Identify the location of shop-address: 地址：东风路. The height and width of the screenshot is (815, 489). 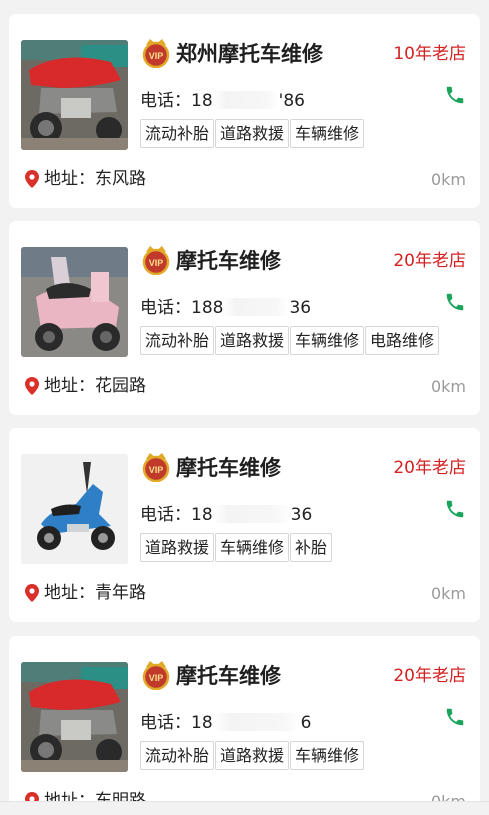
(84, 179).